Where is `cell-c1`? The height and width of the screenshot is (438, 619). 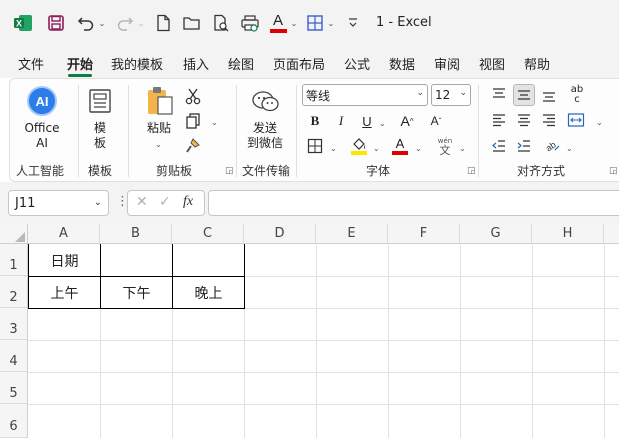 cell-c1 is located at coordinates (208, 260).